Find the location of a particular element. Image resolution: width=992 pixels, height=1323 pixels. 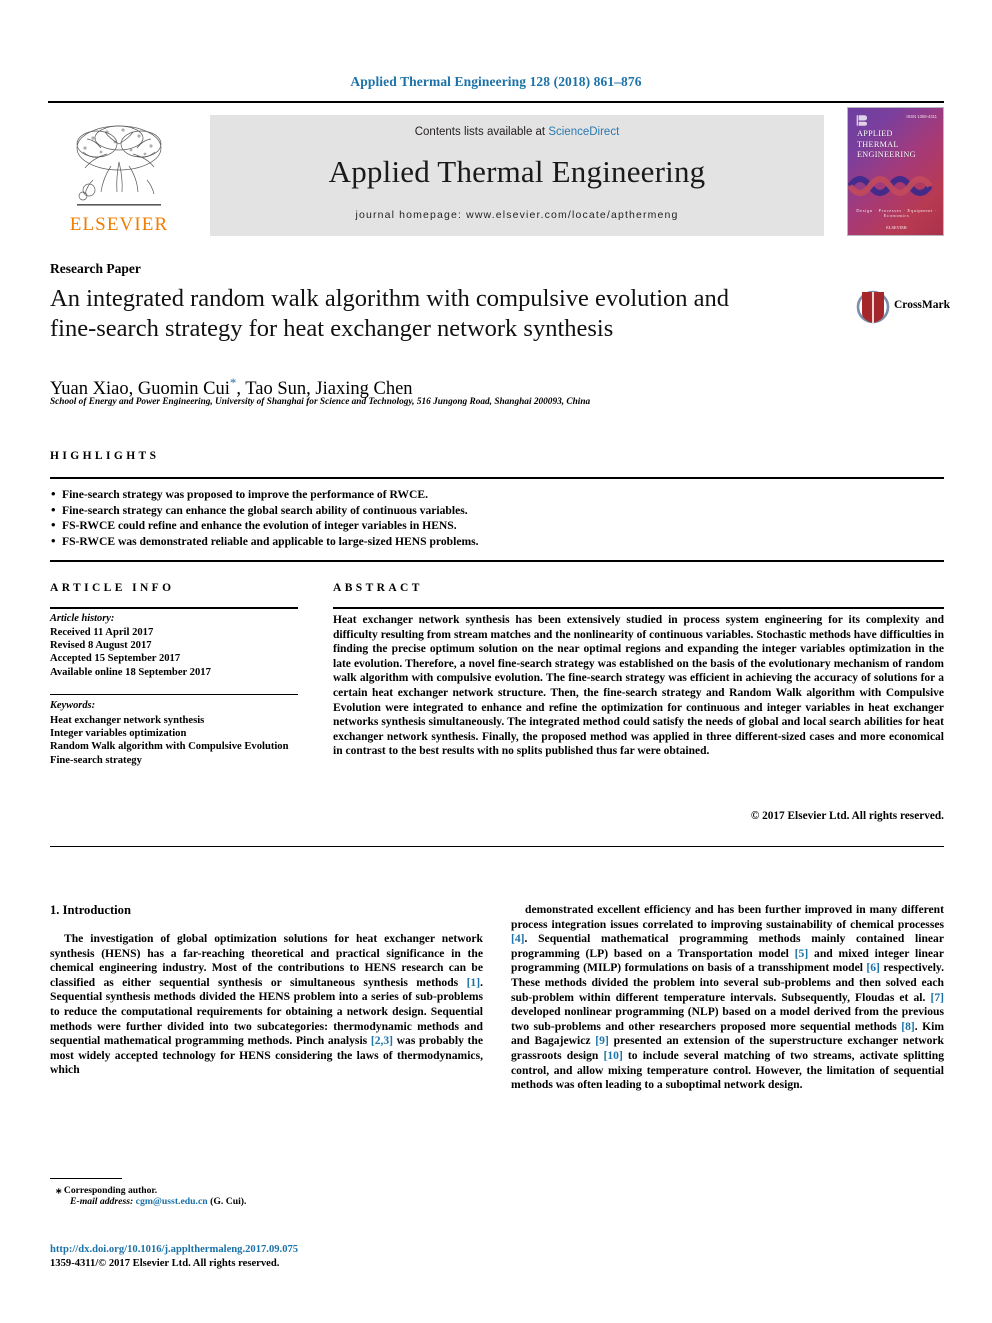

article-info-rule is located at coordinates (174, 608).